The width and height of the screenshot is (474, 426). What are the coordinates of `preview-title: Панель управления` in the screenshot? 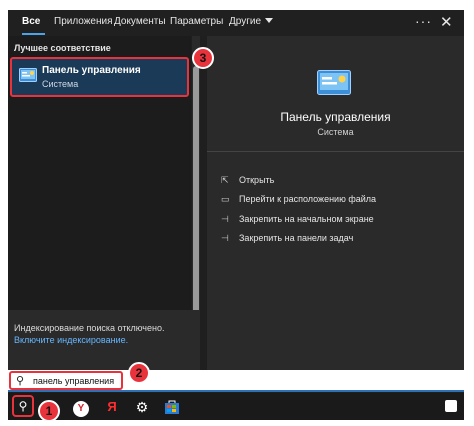 It's located at (335, 117).